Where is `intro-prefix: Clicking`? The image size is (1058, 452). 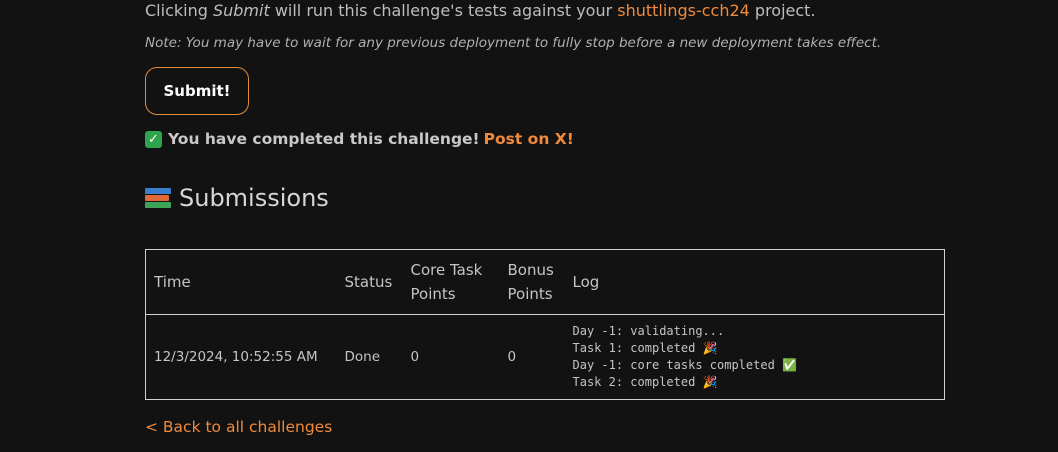 intro-prefix: Clicking is located at coordinates (176, 10).